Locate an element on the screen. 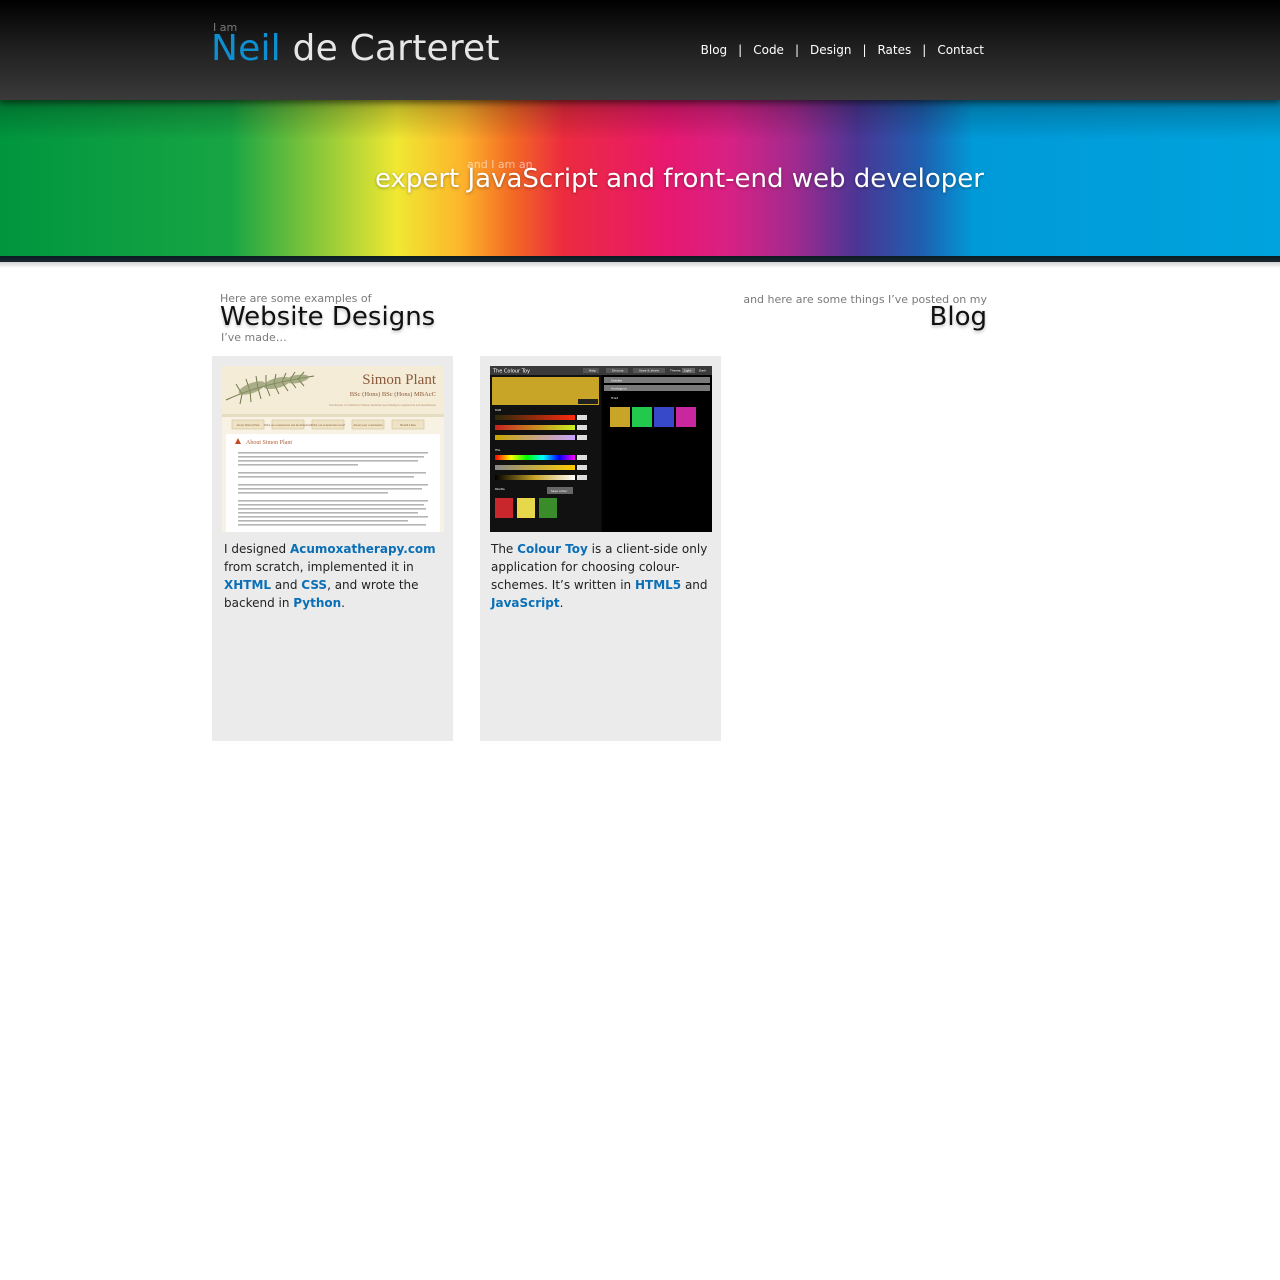 This screenshot has width=1280, height=1280. thumb-title: Simon Plant is located at coordinates (399, 380).